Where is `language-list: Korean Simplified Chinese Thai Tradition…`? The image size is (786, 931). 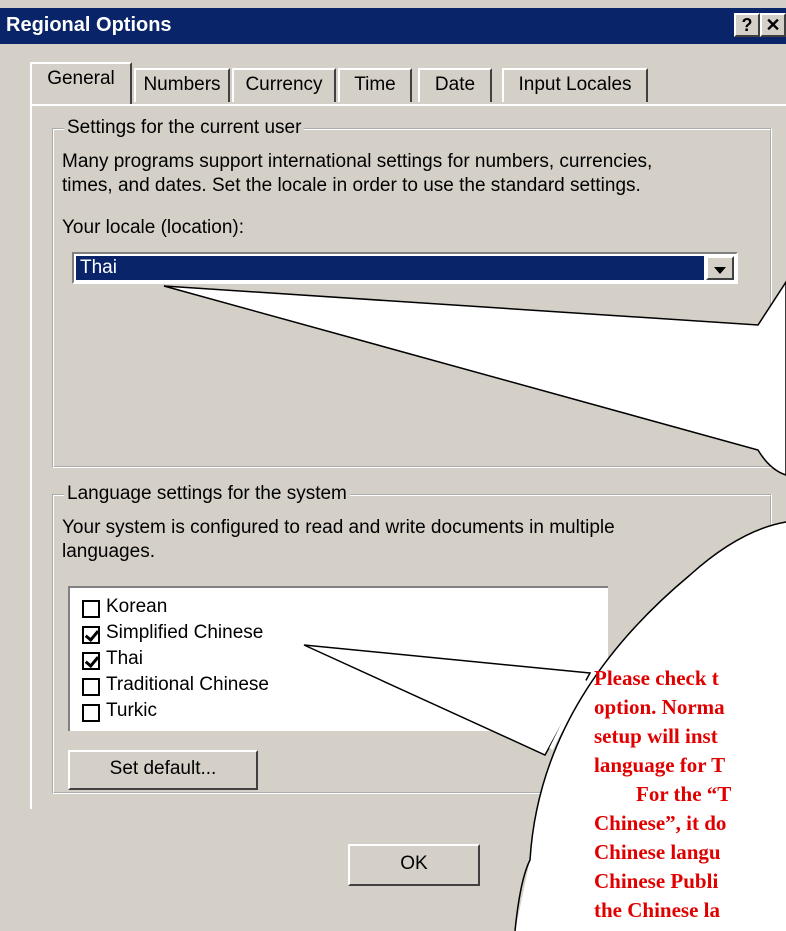
language-list: Korean Simplified Chinese Thai Tradition… is located at coordinates (338, 658).